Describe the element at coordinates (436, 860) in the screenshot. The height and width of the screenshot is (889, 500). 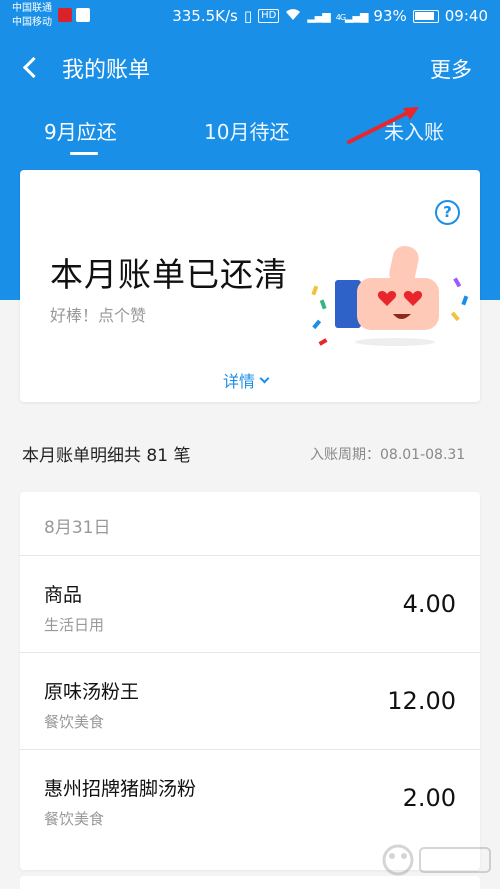
I see `baidu-watermark-icon` at that location.